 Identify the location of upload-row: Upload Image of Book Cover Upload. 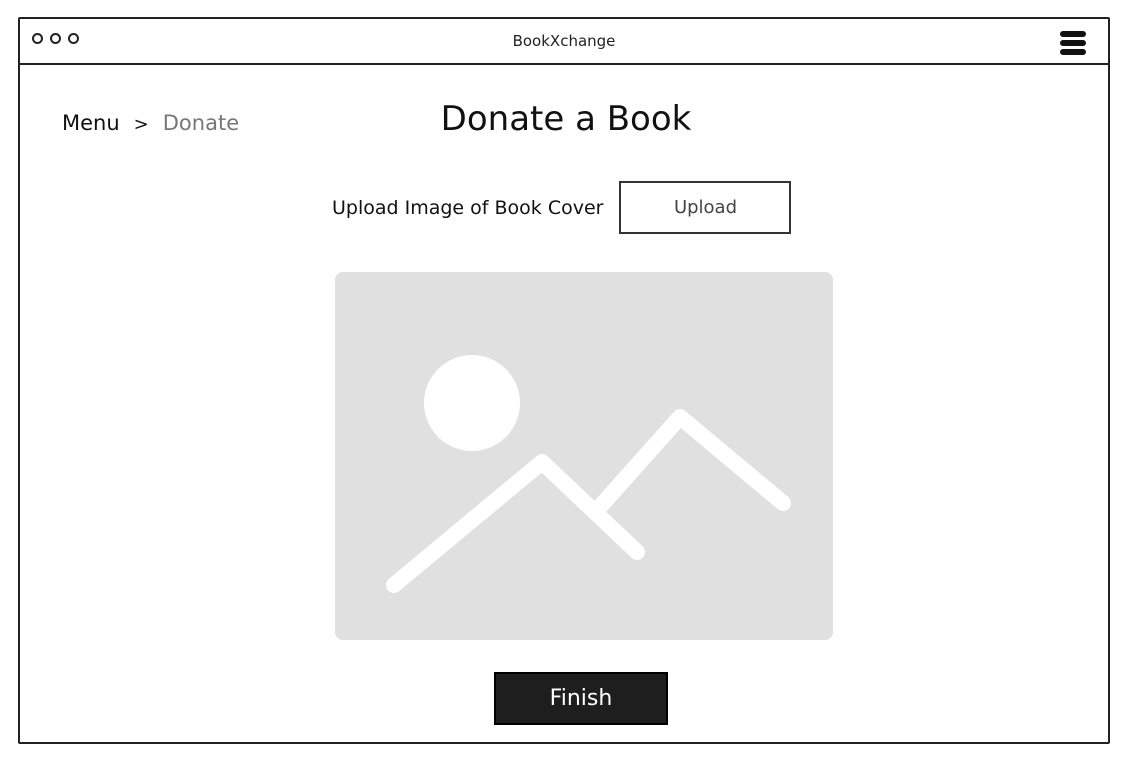
(562, 207).